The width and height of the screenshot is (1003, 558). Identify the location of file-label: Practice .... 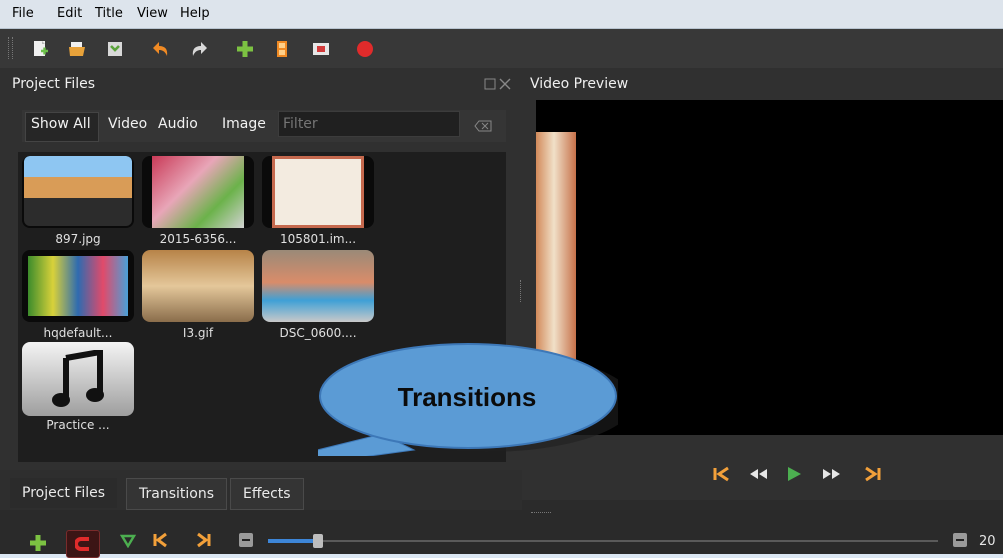
(78, 425).